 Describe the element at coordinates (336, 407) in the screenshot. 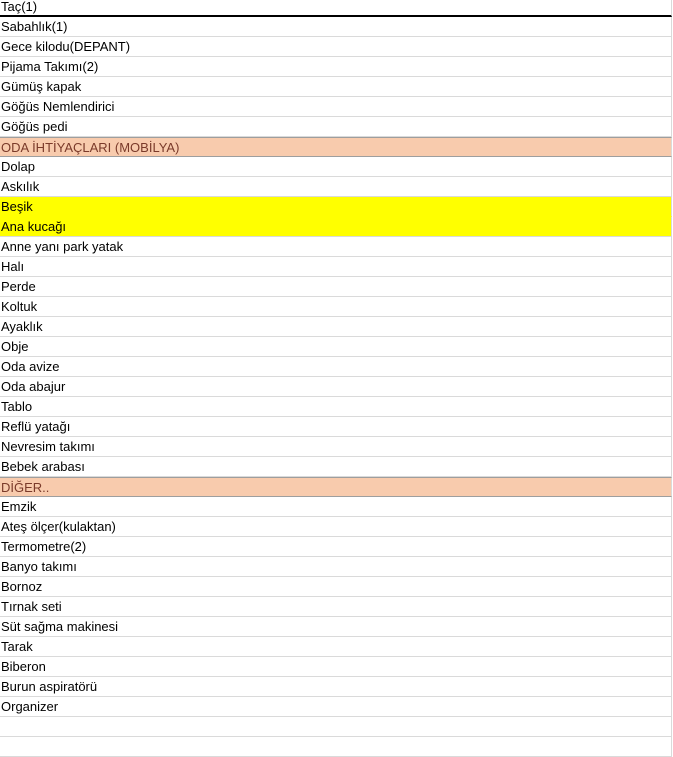

I see `sheet-cell: Tablo` at that location.